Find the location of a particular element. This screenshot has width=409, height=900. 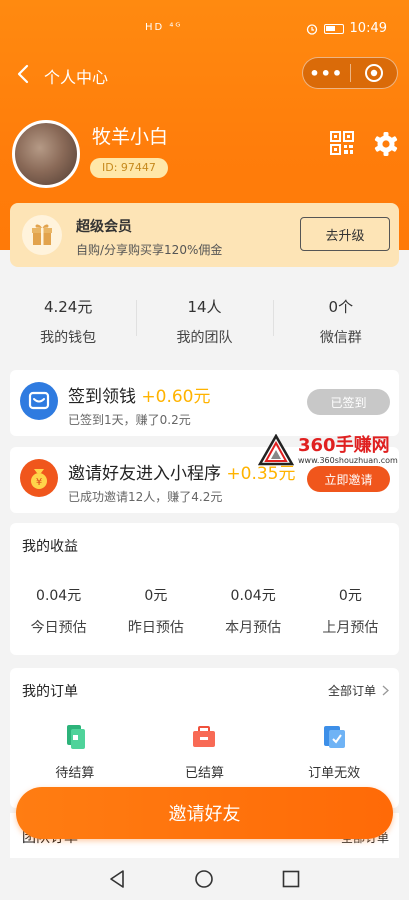

pending-settlement-icon is located at coordinates (75, 737).